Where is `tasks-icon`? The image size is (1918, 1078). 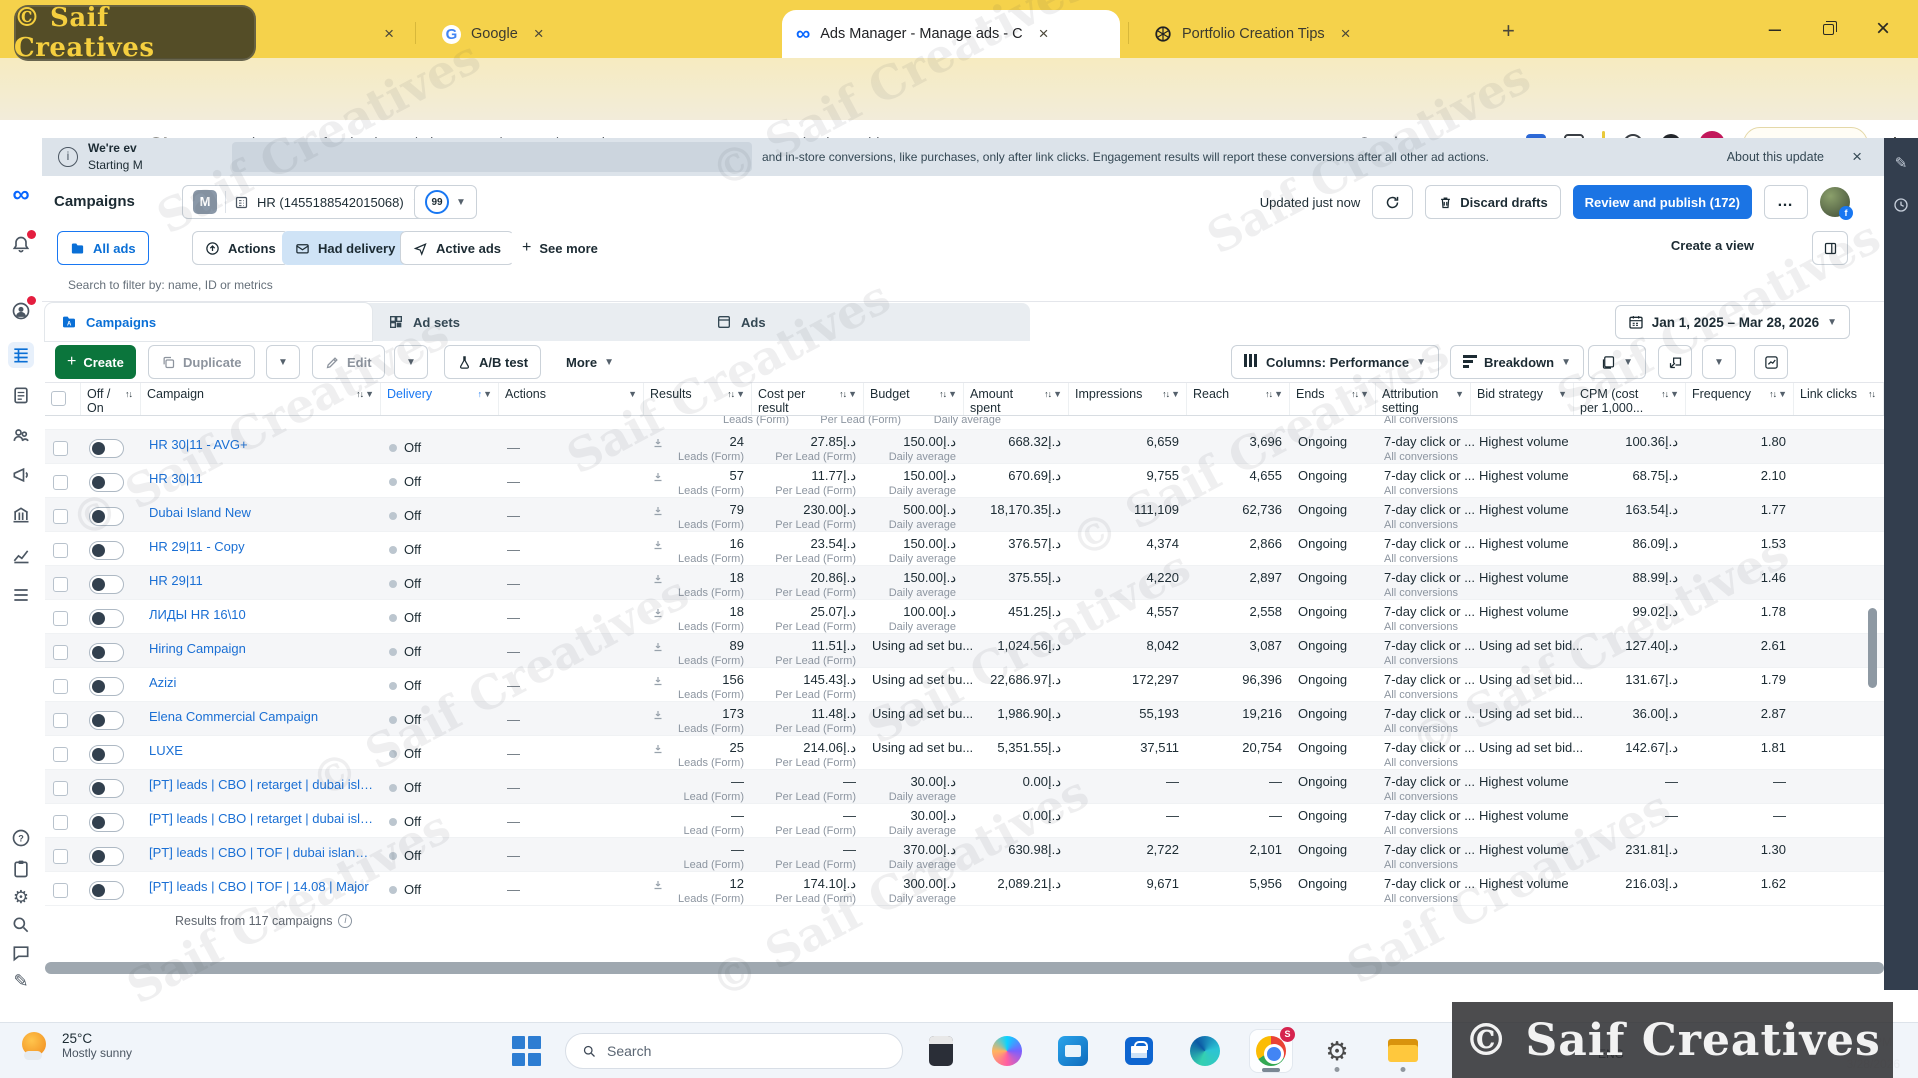 tasks-icon is located at coordinates (21, 869).